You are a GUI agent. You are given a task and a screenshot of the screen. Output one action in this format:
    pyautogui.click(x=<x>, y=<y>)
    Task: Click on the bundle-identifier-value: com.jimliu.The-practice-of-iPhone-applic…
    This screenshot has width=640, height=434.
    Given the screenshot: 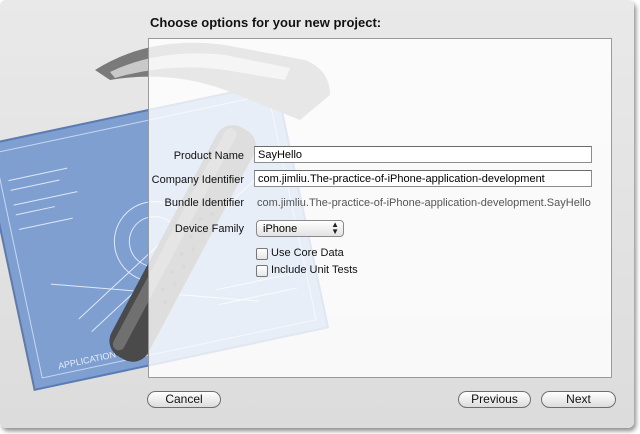 What is the action you would take?
    pyautogui.click(x=424, y=203)
    